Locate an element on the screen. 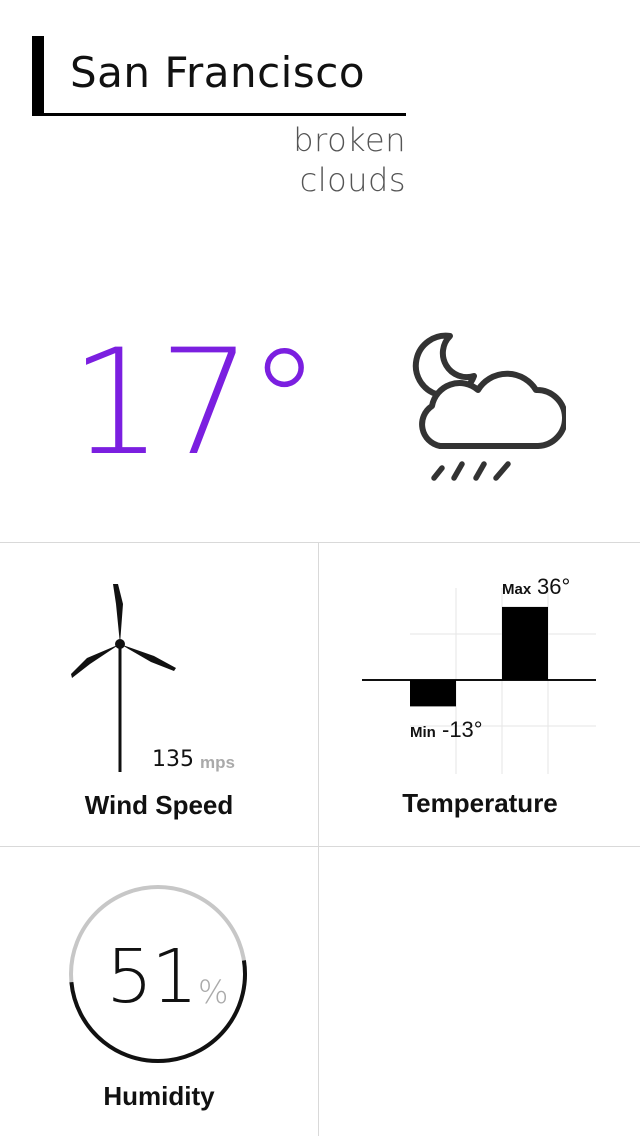 The image size is (640, 1136). min-temperature-value: -13° is located at coordinates (462, 729).